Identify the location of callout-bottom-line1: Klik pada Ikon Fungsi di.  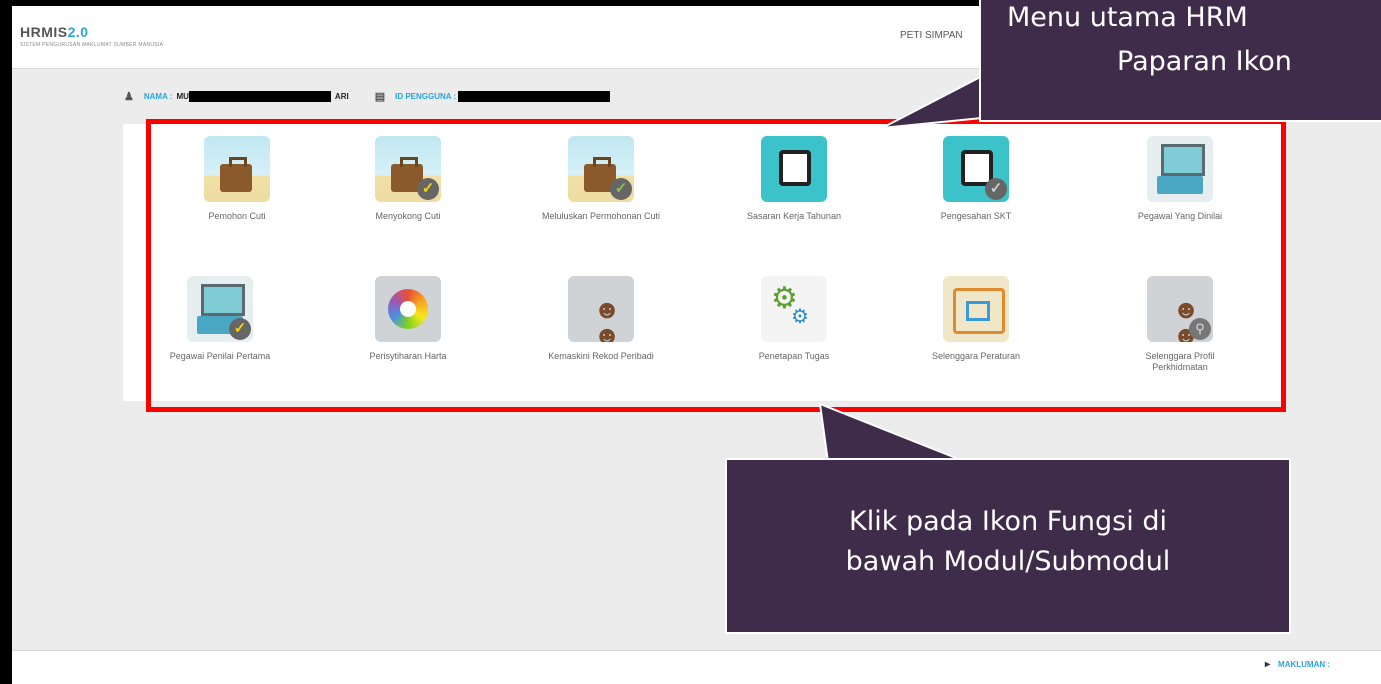
(1008, 521).